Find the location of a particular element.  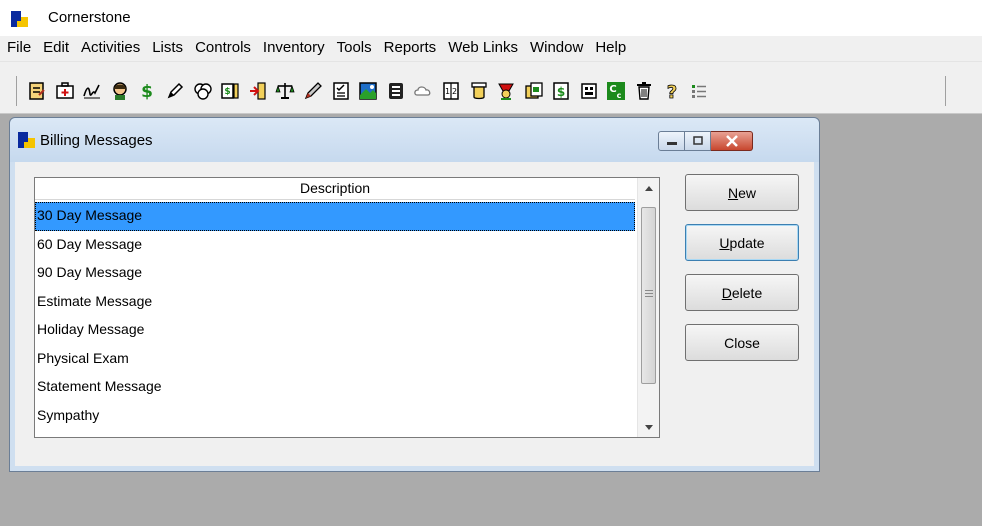

svg-text: 2 is located at coordinates (454, 91).